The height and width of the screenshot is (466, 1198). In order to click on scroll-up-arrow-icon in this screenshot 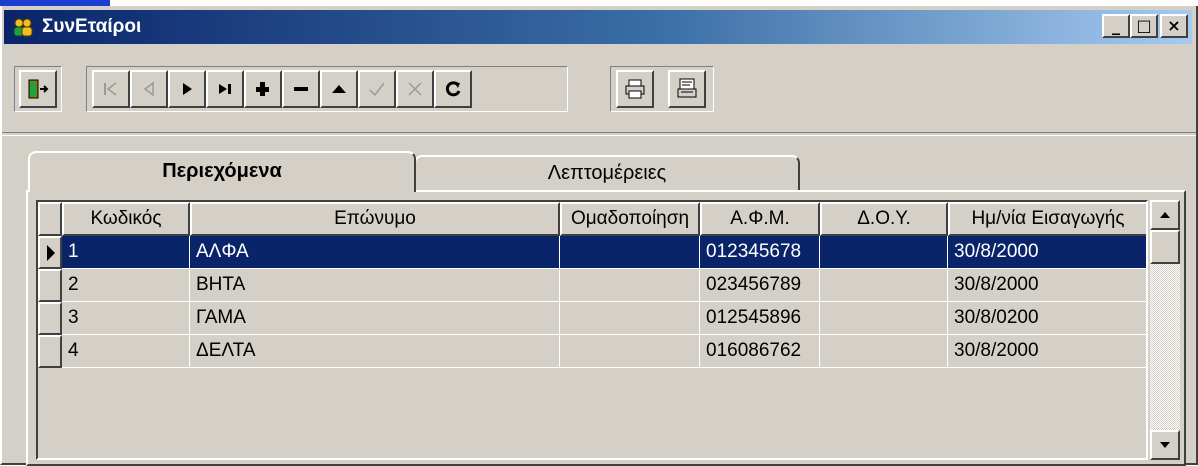, I will do `click(1165, 215)`.